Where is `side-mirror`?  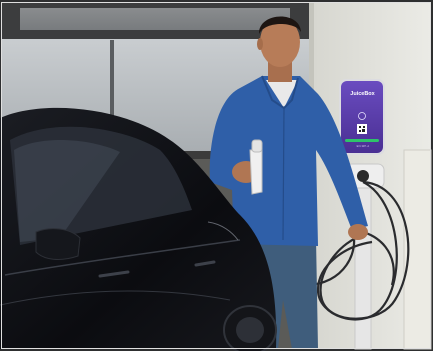
side-mirror is located at coordinates (58, 244).